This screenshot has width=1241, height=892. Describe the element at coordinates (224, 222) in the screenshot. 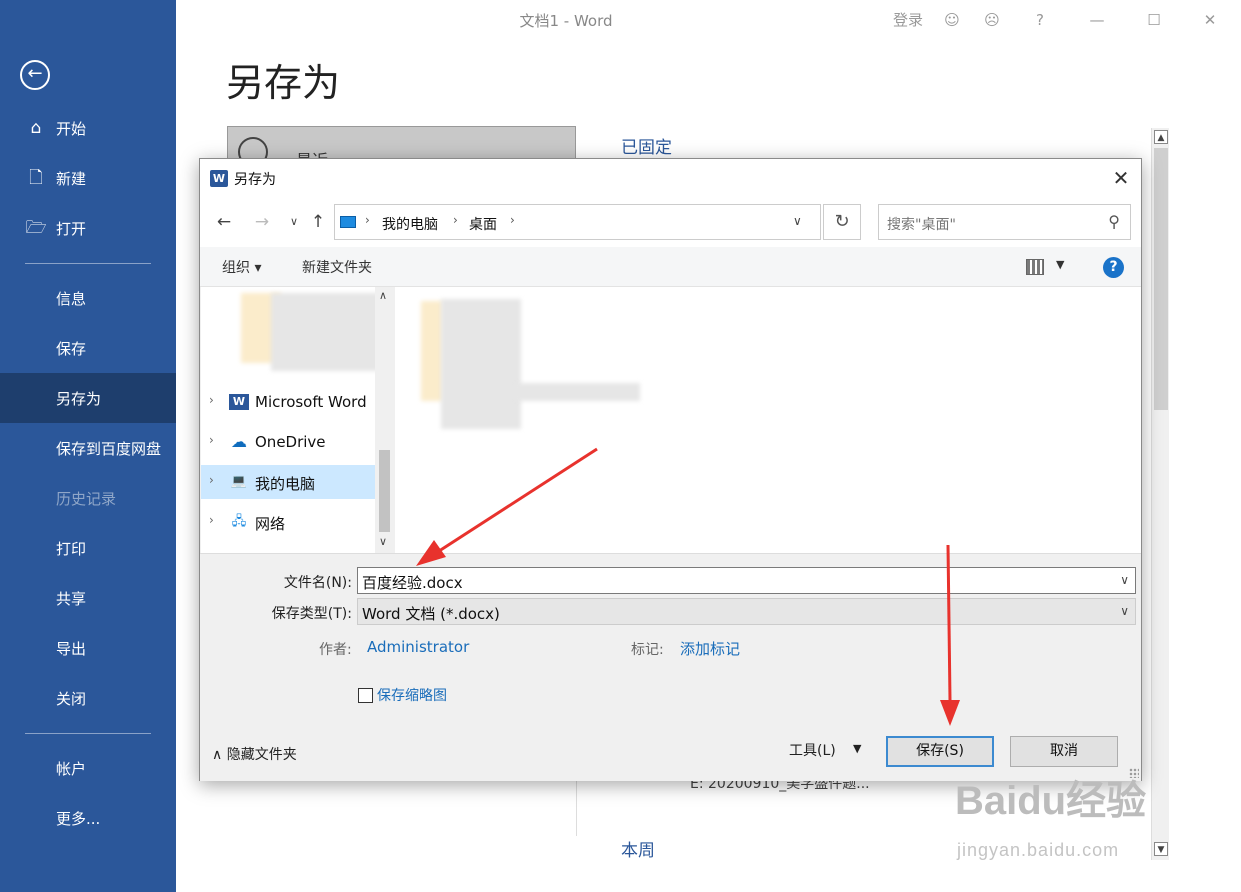

I see `back-icon: ←` at that location.